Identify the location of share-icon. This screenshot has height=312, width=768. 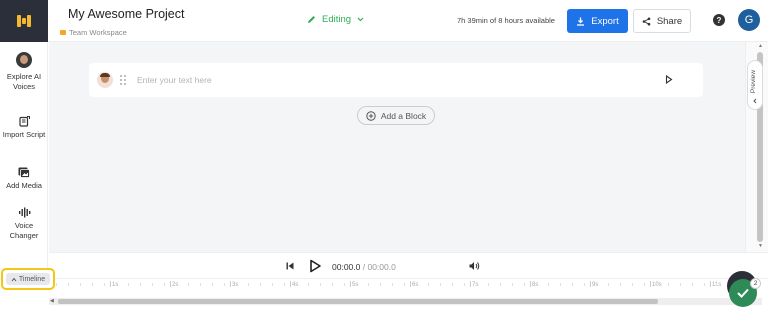
(646, 21).